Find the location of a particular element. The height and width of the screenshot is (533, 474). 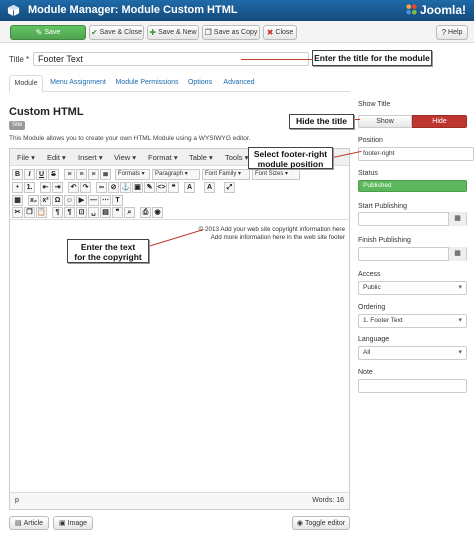

close-button: ✖ Close is located at coordinates (280, 32).